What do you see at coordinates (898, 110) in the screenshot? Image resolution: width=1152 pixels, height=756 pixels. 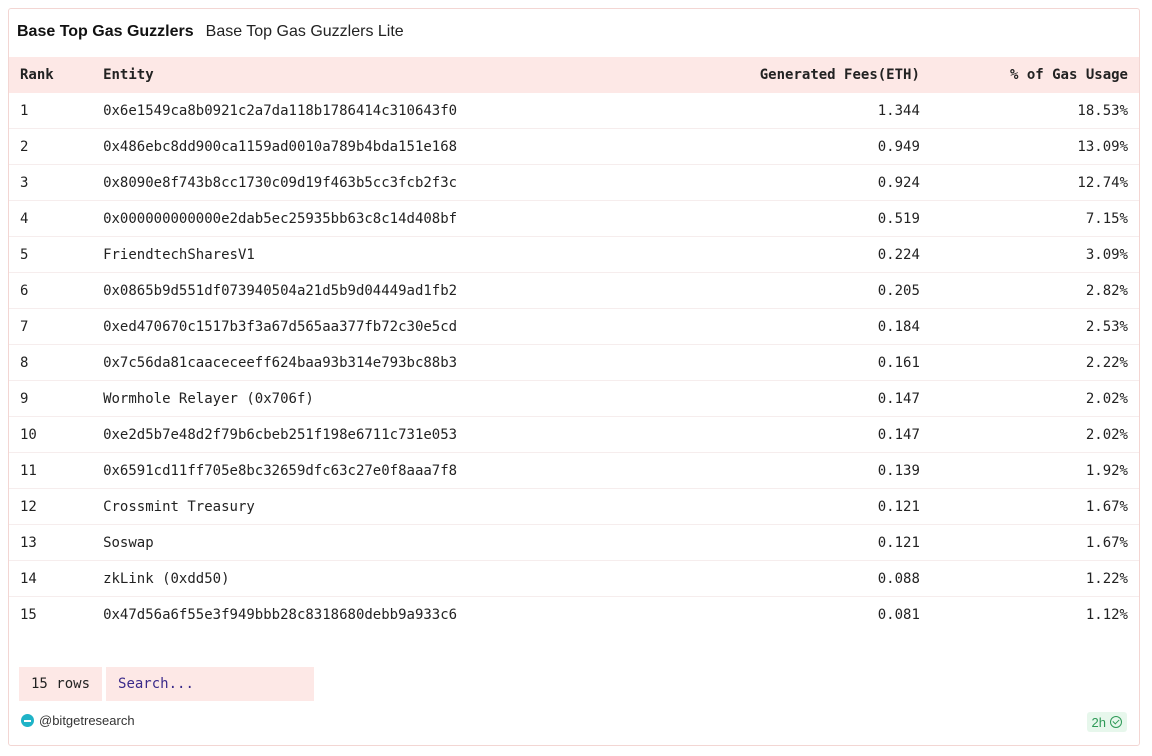 I see `cell-generated-fees: 1.344` at bounding box center [898, 110].